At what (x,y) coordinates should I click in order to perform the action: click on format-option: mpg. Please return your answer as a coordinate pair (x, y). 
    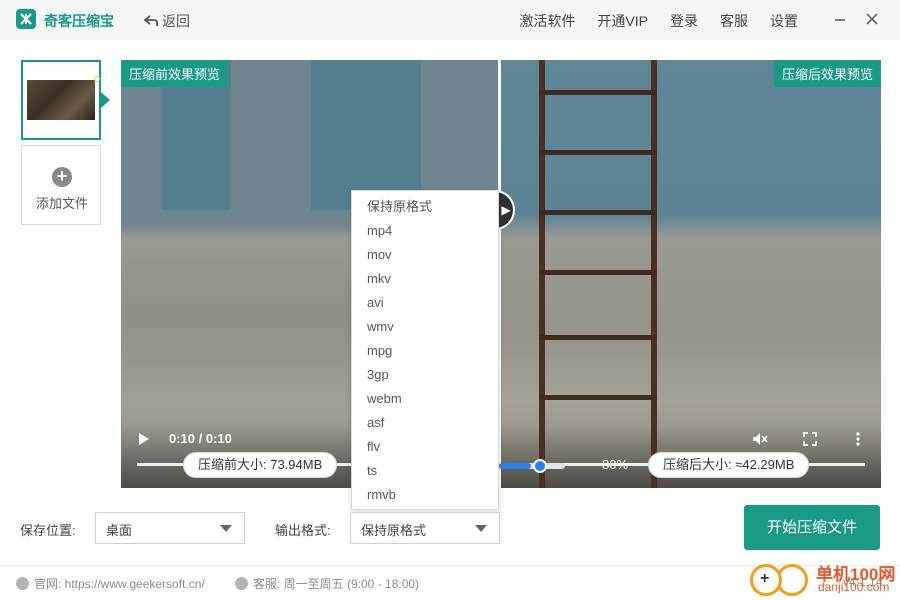
    Looking at the image, I should click on (425, 351).